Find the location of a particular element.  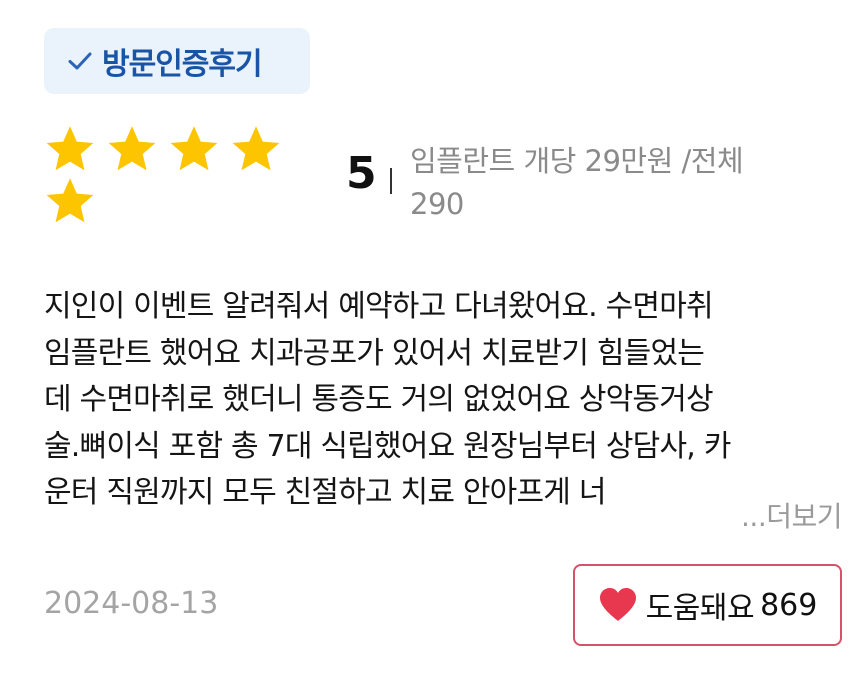

verified-visit-badge: 방문인증후기 is located at coordinates (177, 61).